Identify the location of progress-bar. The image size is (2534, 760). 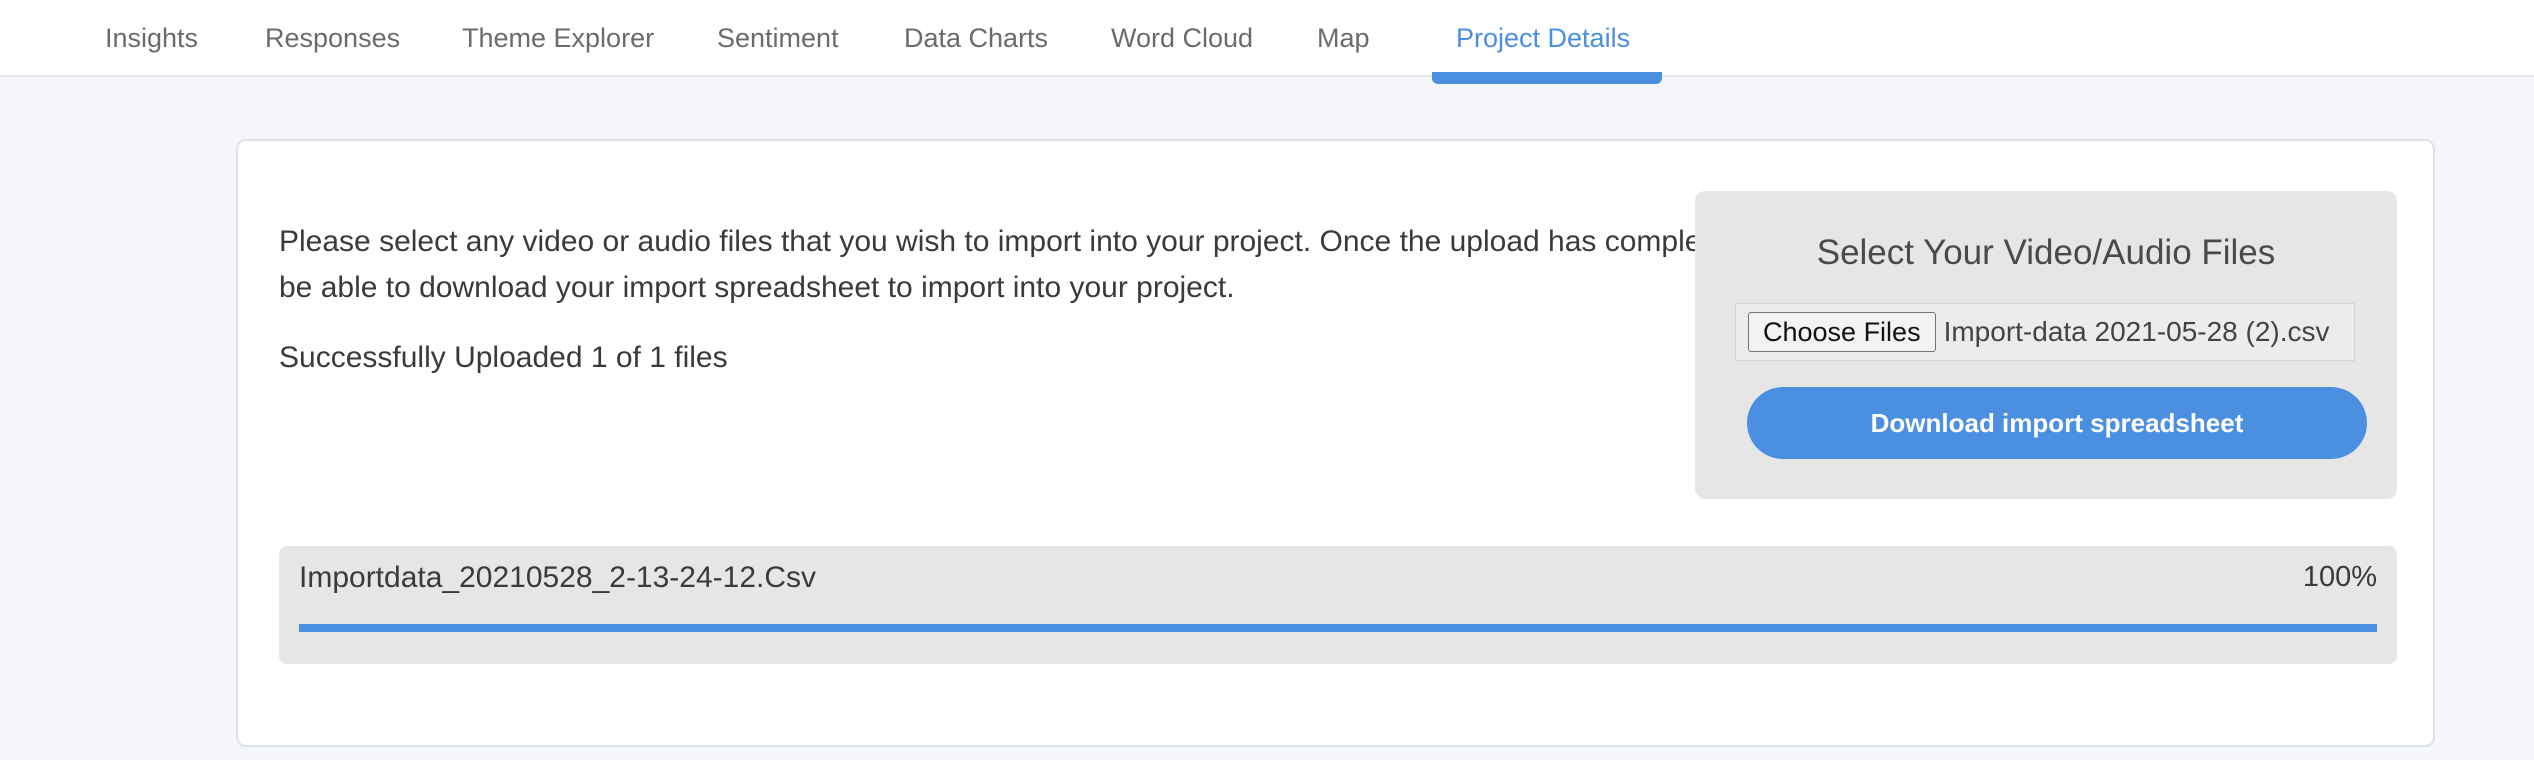
(1338, 628).